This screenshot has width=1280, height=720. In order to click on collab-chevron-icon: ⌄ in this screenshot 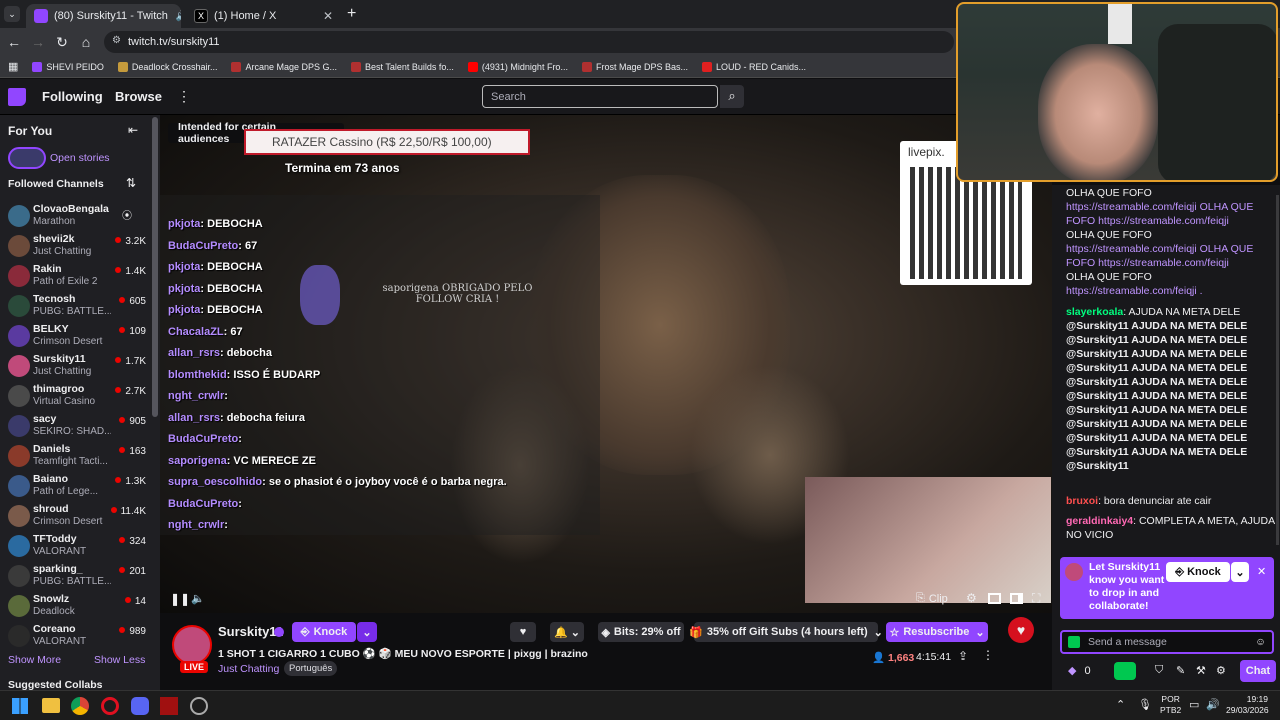, I will do `click(1240, 572)`.